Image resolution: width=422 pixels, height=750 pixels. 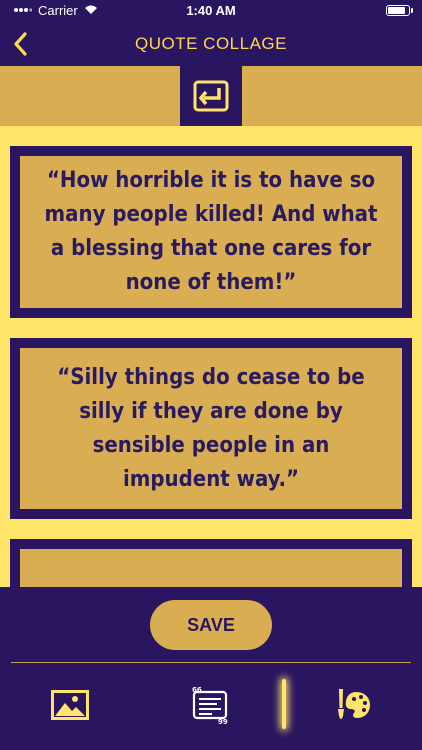 I want to click on battery-icon, so click(x=399, y=10).